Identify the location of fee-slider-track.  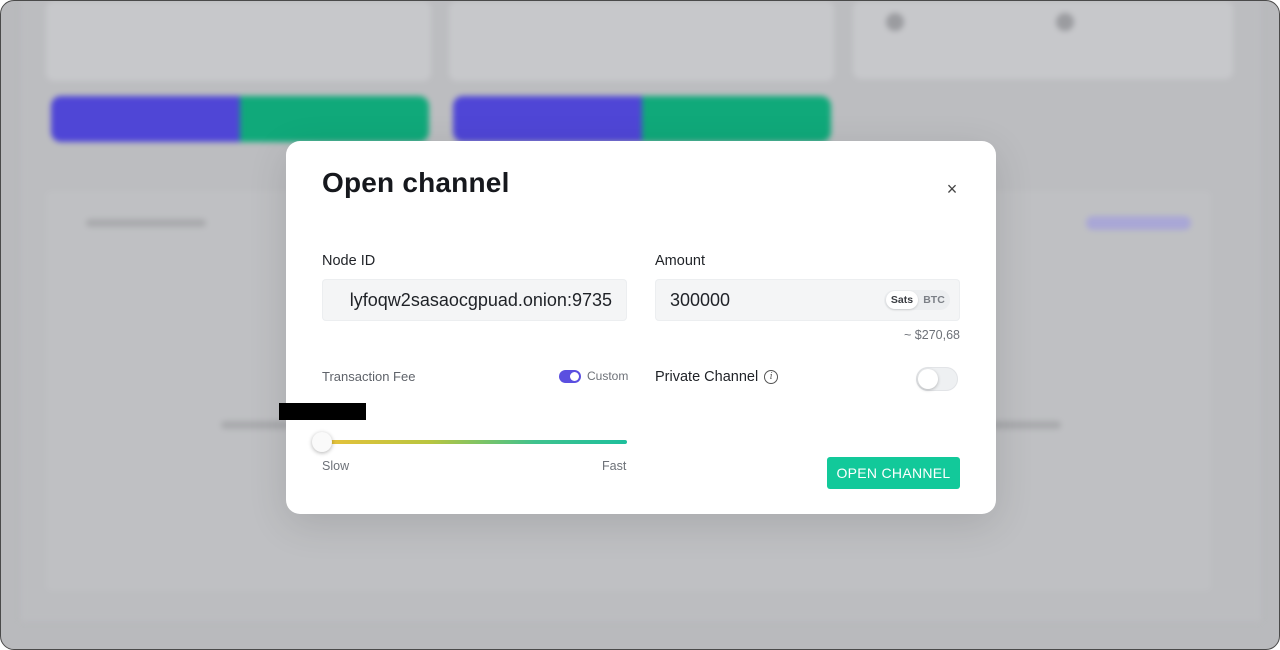
(474, 442).